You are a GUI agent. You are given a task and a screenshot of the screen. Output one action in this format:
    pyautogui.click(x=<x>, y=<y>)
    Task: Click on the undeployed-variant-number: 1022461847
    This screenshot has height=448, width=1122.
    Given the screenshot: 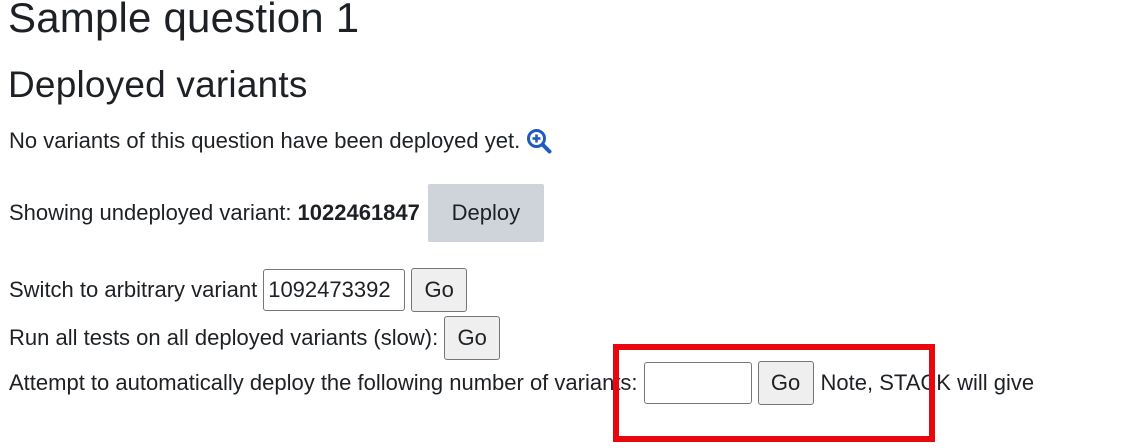 What is the action you would take?
    pyautogui.click(x=358, y=212)
    